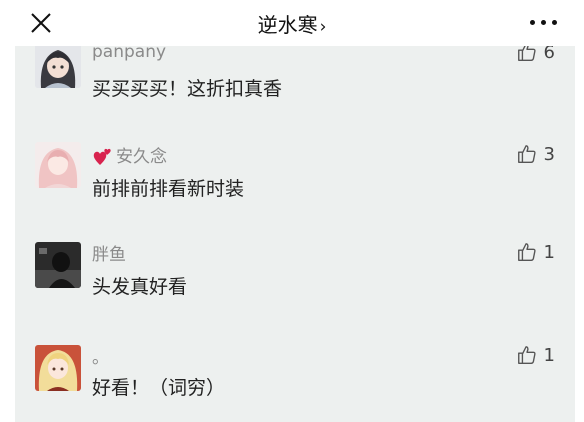 Image resolution: width=584 pixels, height=422 pixels. I want to click on more-options-icon, so click(544, 22).